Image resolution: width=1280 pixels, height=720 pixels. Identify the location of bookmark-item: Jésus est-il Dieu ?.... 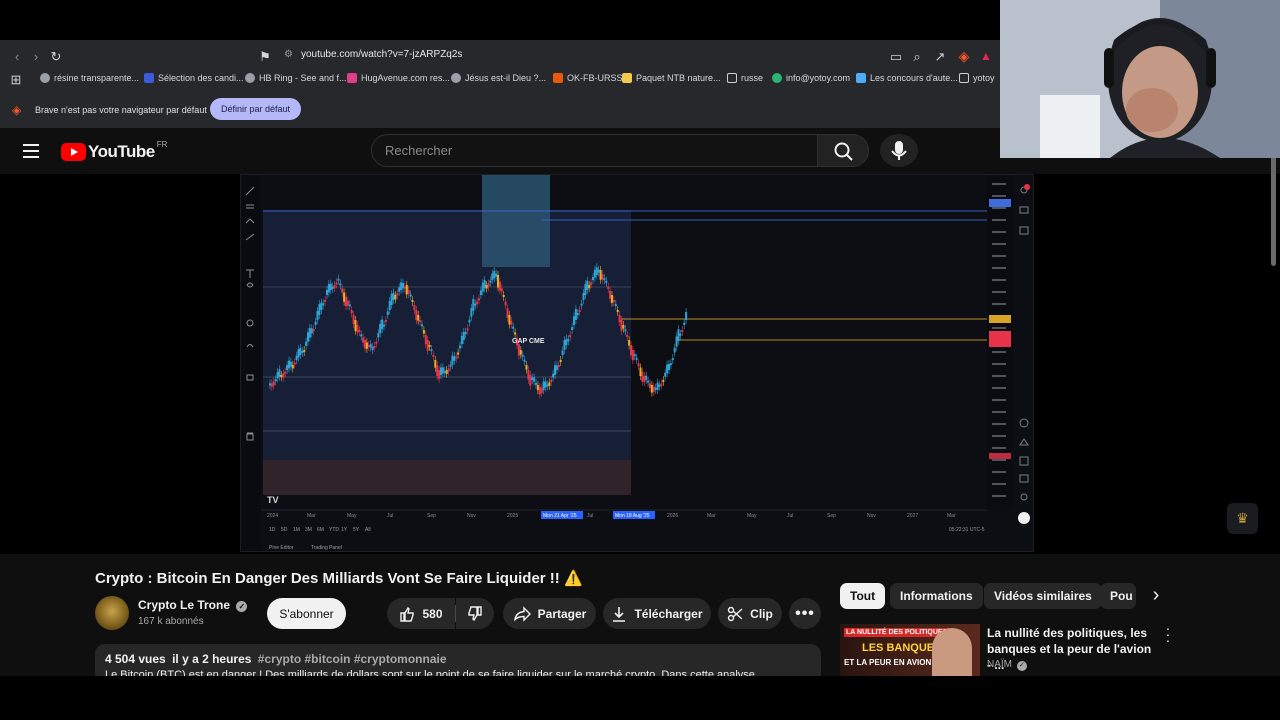
(498, 78).